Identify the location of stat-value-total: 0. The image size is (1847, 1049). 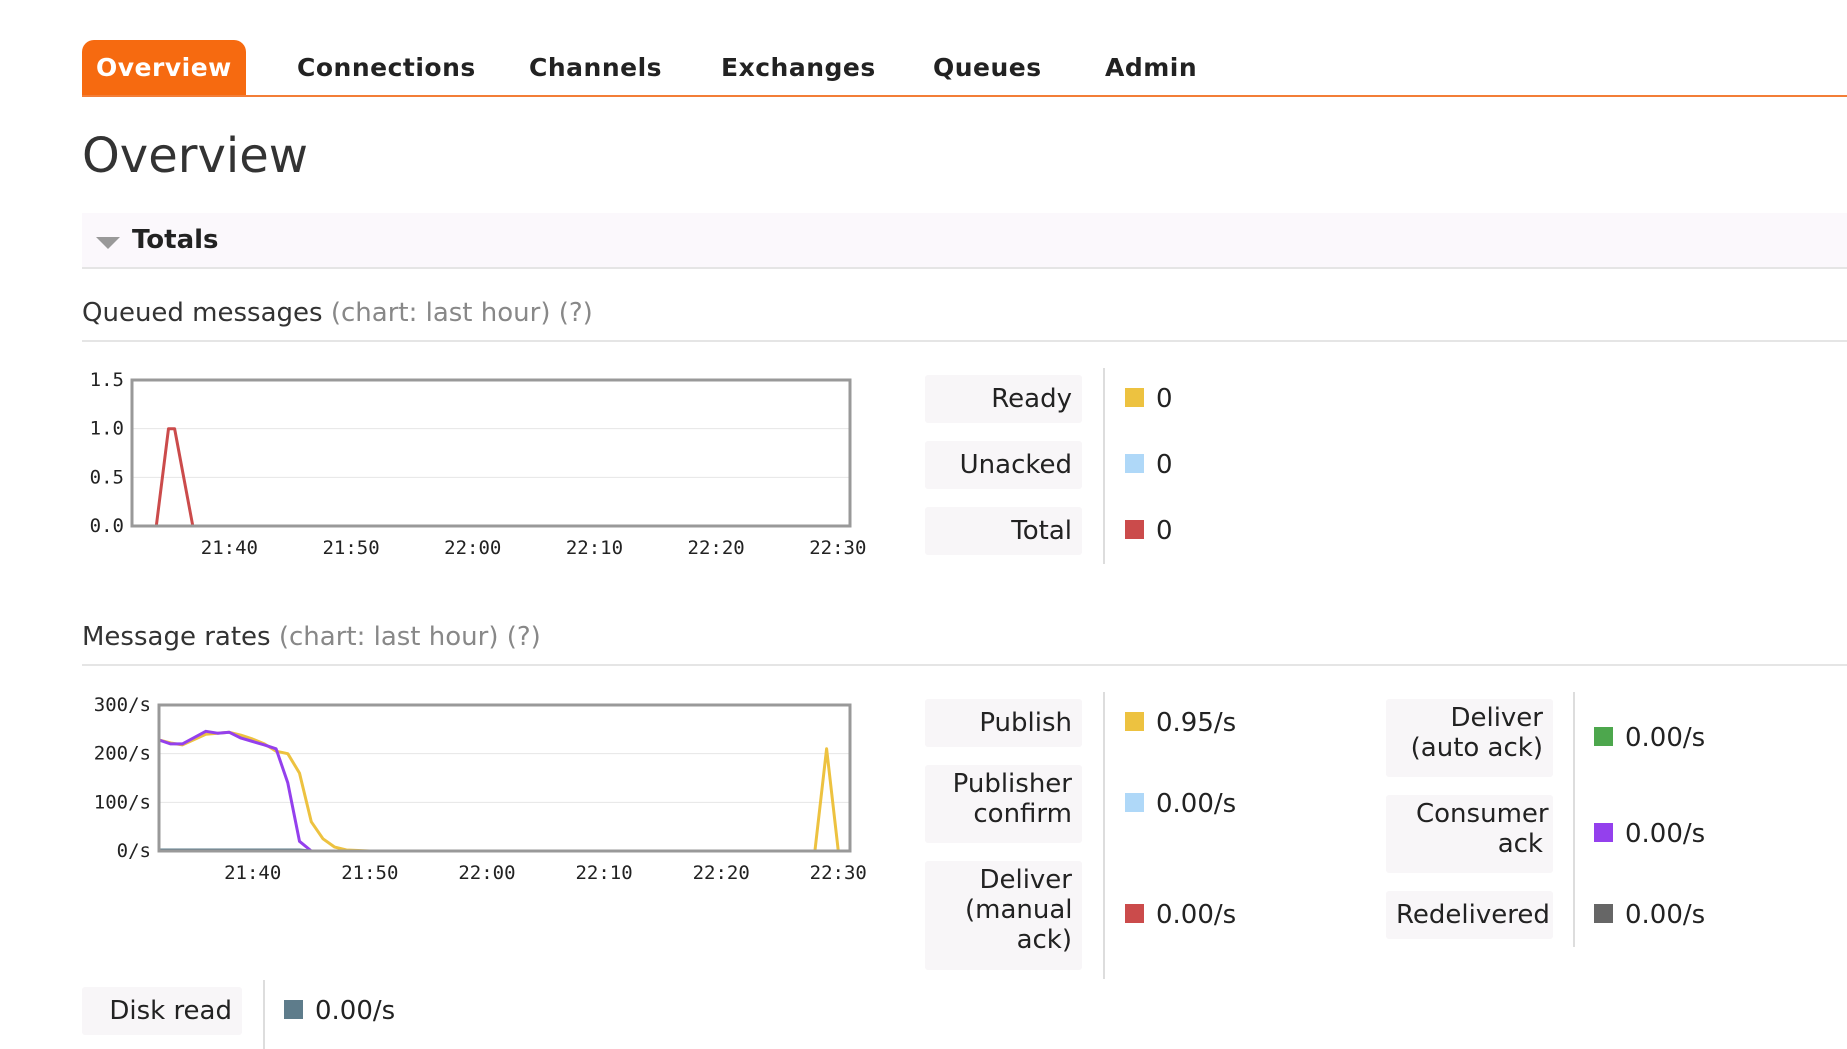
(1149, 531).